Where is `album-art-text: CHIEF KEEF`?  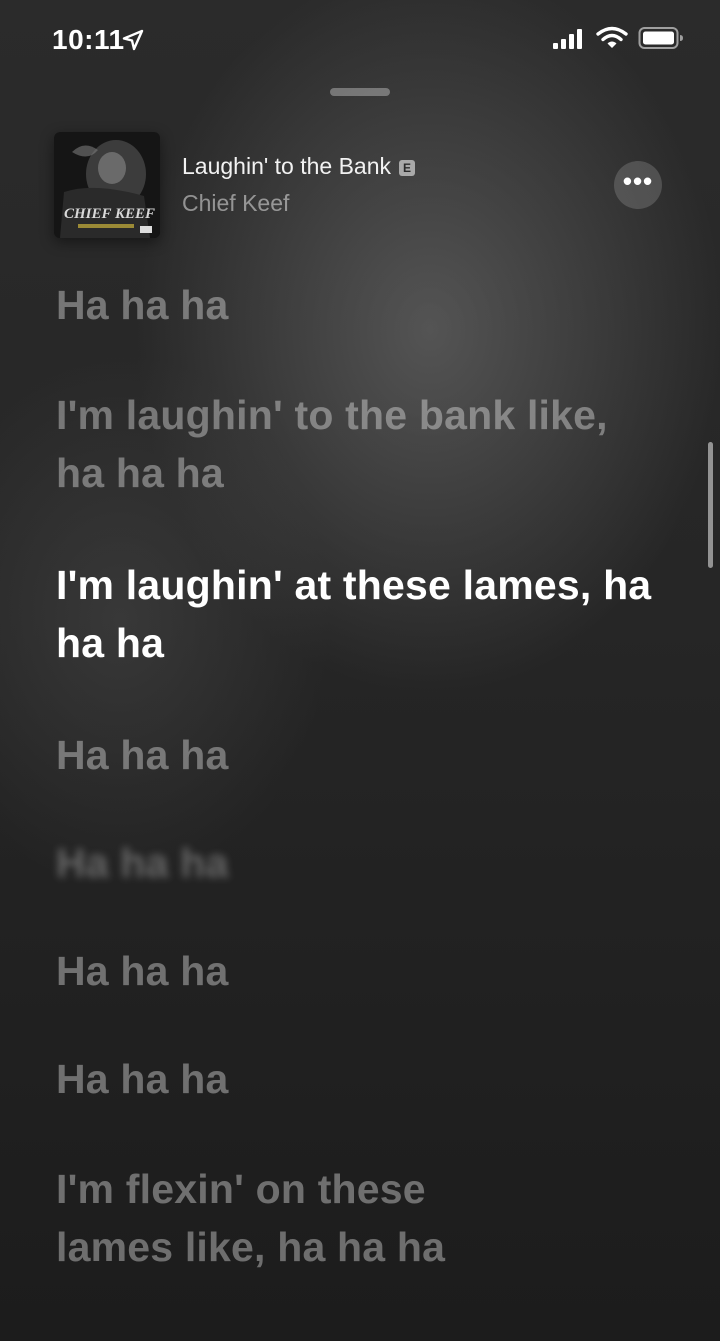
album-art-text: CHIEF KEEF is located at coordinates (109, 214).